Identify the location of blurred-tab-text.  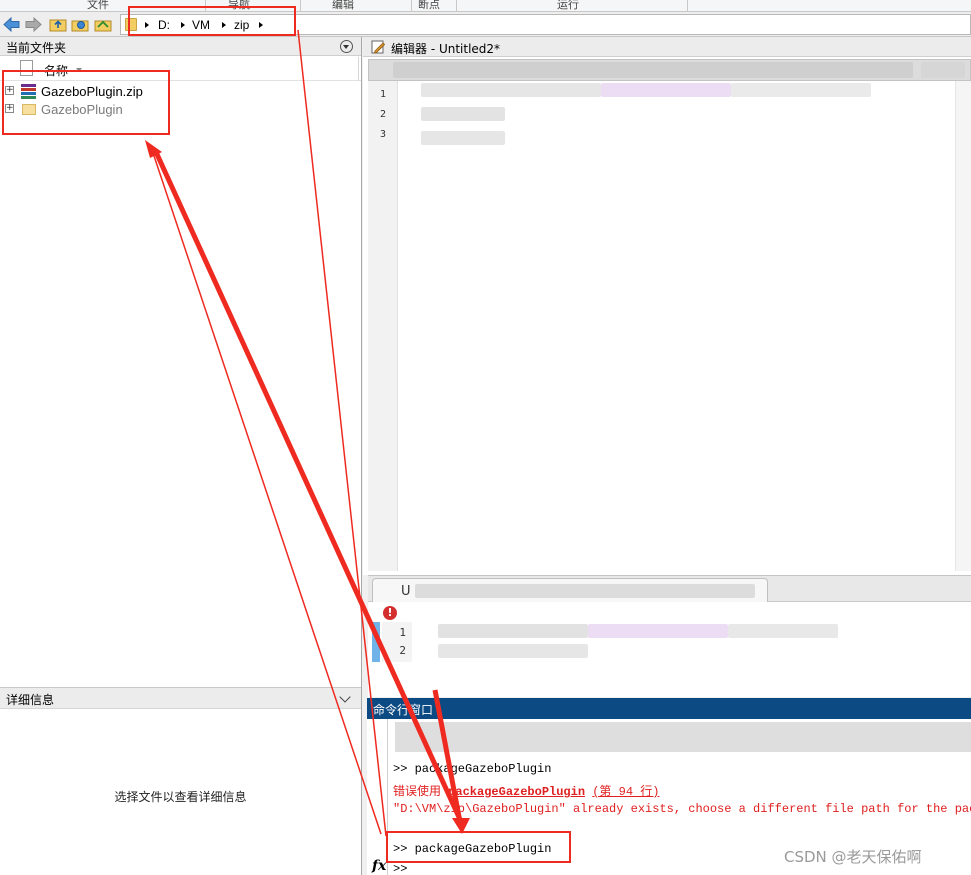
(585, 591).